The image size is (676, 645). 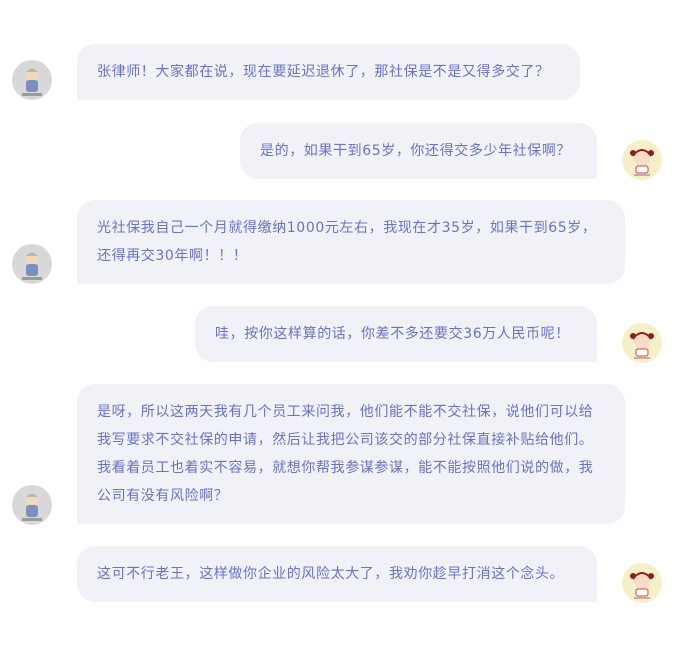 I want to click on chat-message-bubble: 是的，如果干到65岁，你还得交多少年社保啊？, so click(x=418, y=151).